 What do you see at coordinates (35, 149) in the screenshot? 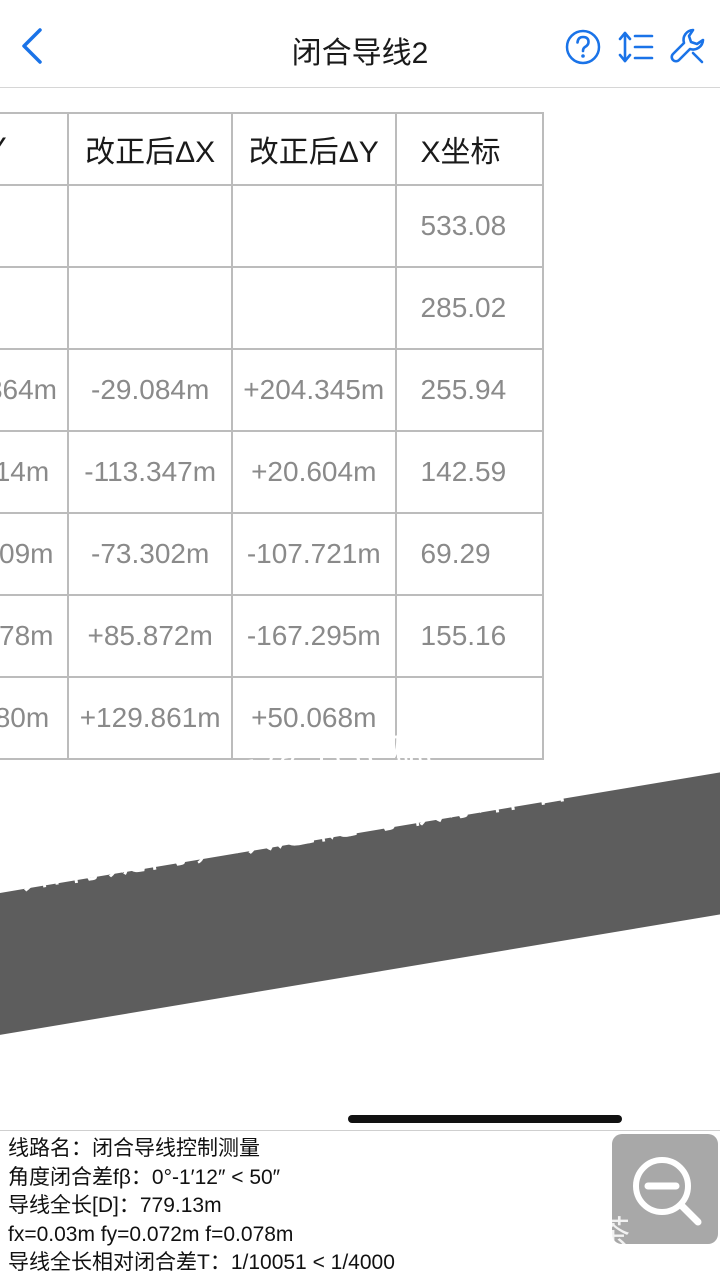
I see `table-header-cell: ΔY` at bounding box center [35, 149].